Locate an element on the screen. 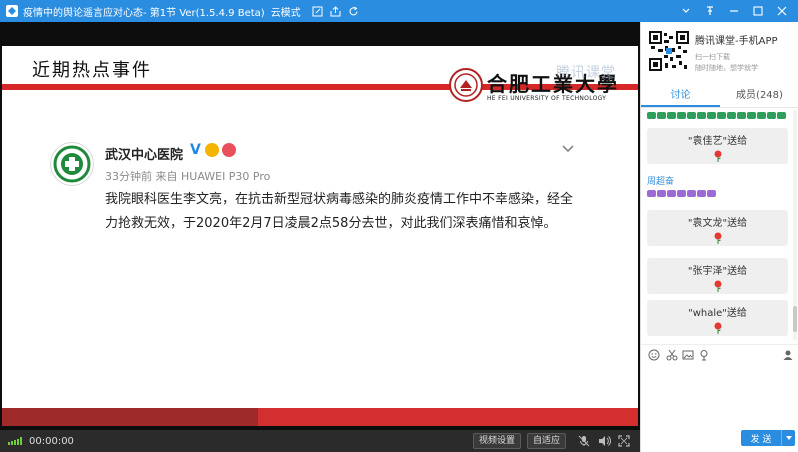 This screenshot has width=798, height=452. slide-title: 近期热点事件 is located at coordinates (92, 70).